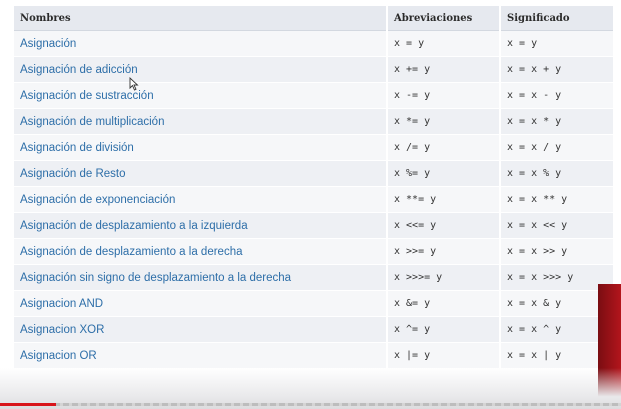 This screenshot has height=409, width=621. What do you see at coordinates (443, 18) in the screenshot?
I see `header-abreviaciones: Abreviaciones` at bounding box center [443, 18].